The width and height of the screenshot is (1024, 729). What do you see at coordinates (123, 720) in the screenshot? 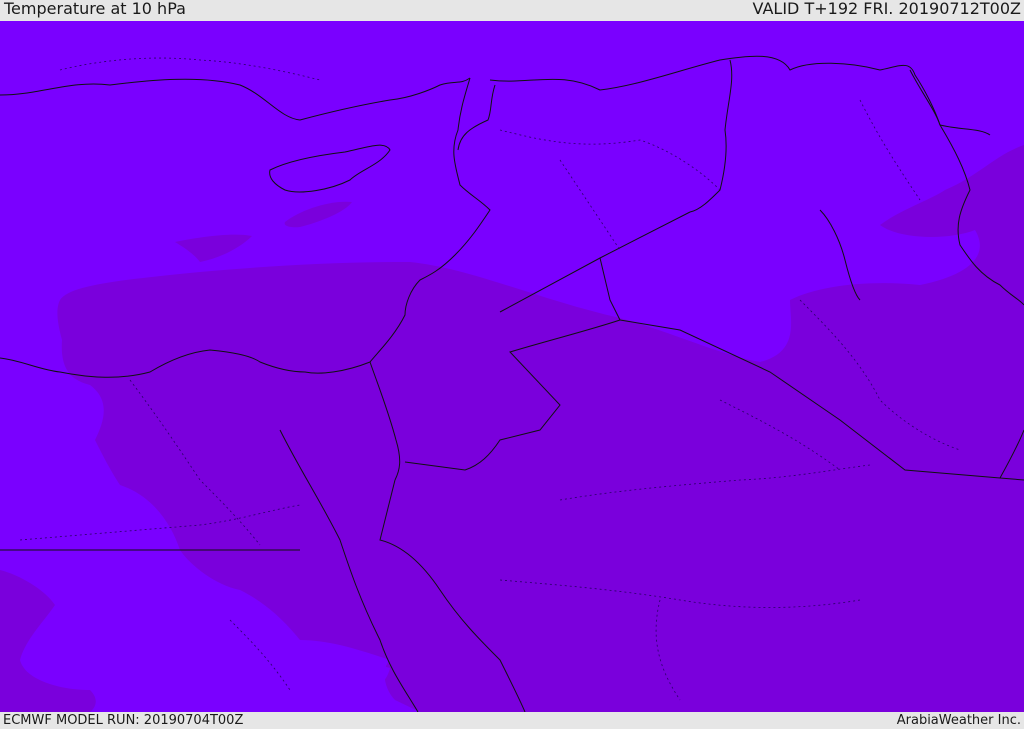
I see `model-run-label: ECMWF MODEL RUN: 20190704T00Z` at bounding box center [123, 720].